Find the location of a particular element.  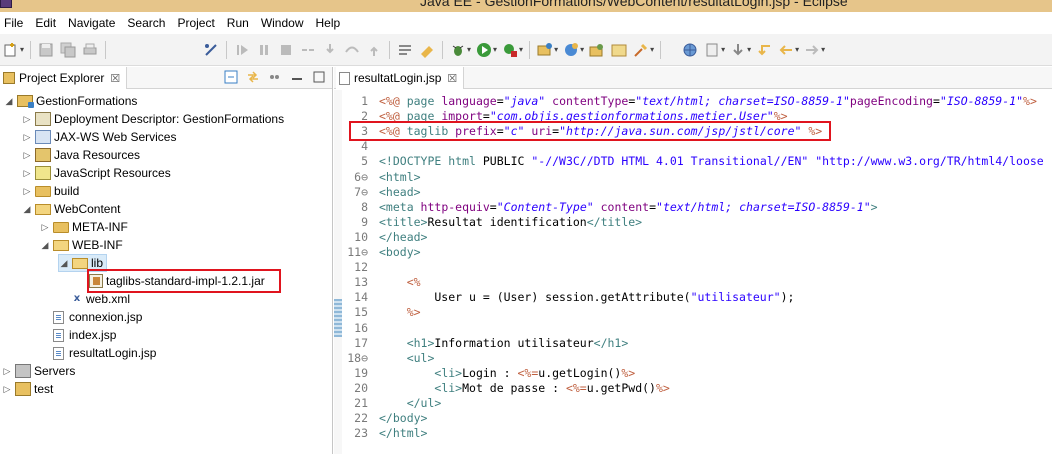

menu-window: Window is located at coordinates (286, 23).